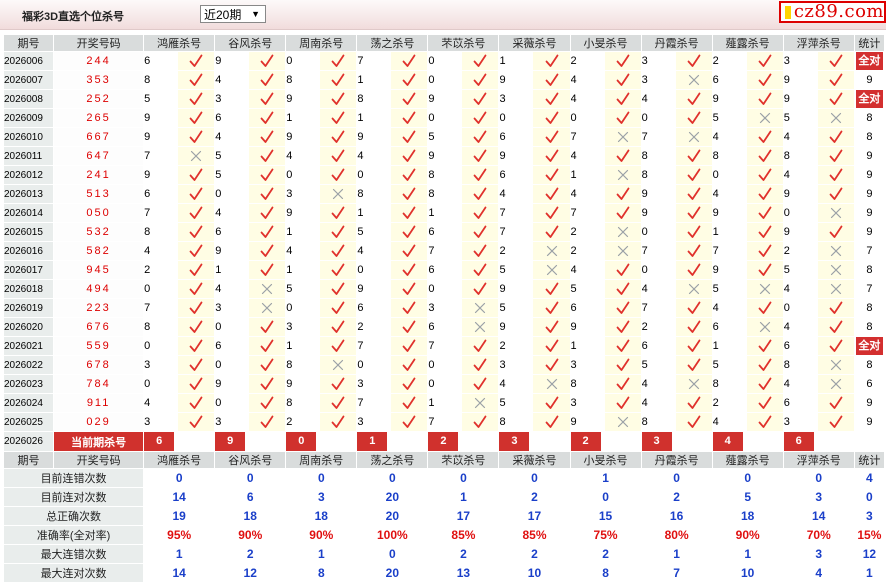 This screenshot has height=585, width=886. I want to click on current-period-row: 2026026 当前期杀号 6 9 0 1 2 3 2 3 4 6, so click(444, 441).